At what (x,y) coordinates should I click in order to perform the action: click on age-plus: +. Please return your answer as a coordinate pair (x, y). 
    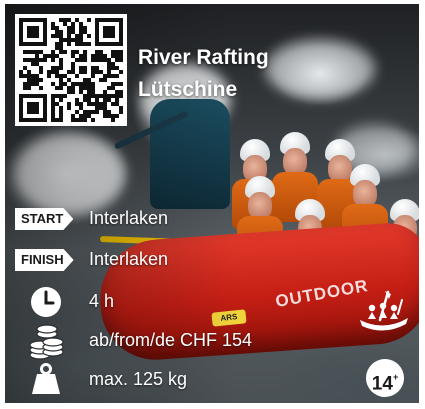
    Looking at the image, I should click on (395, 377).